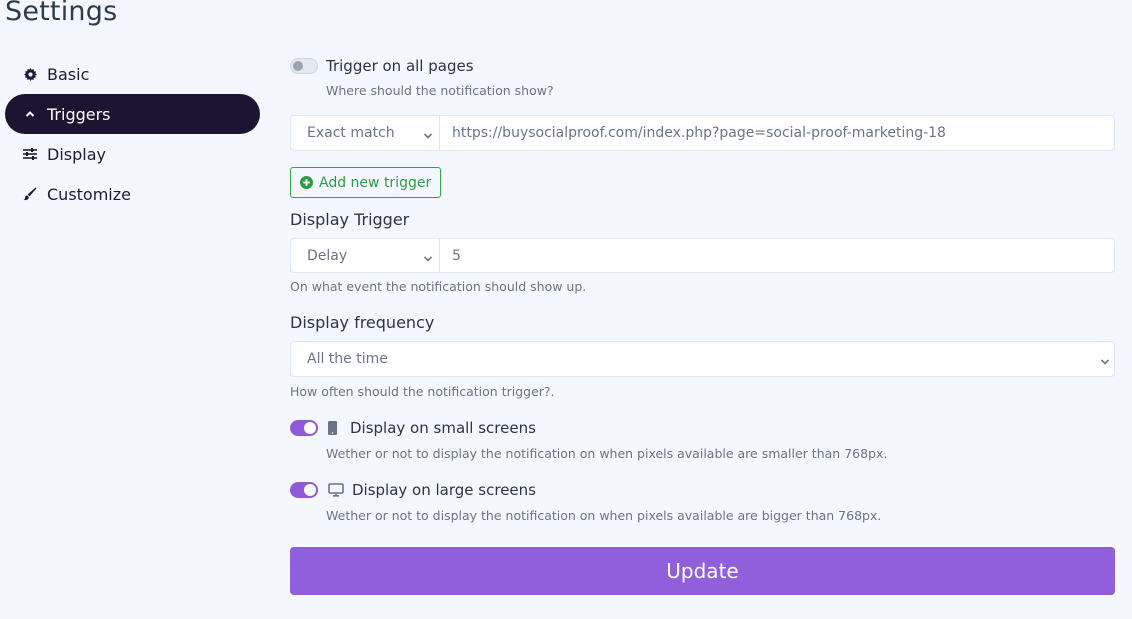 This screenshot has height=619, width=1132. Describe the element at coordinates (702, 66) in the screenshot. I see `trigger-all-pages-row: Trigger on all pages` at that location.